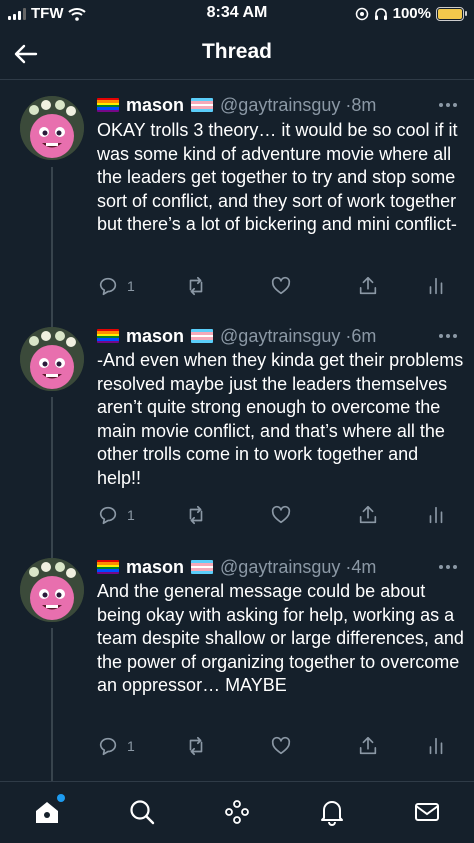 The image size is (474, 843). Describe the element at coordinates (361, 13) in the screenshot. I see `location-lock-icon` at that location.